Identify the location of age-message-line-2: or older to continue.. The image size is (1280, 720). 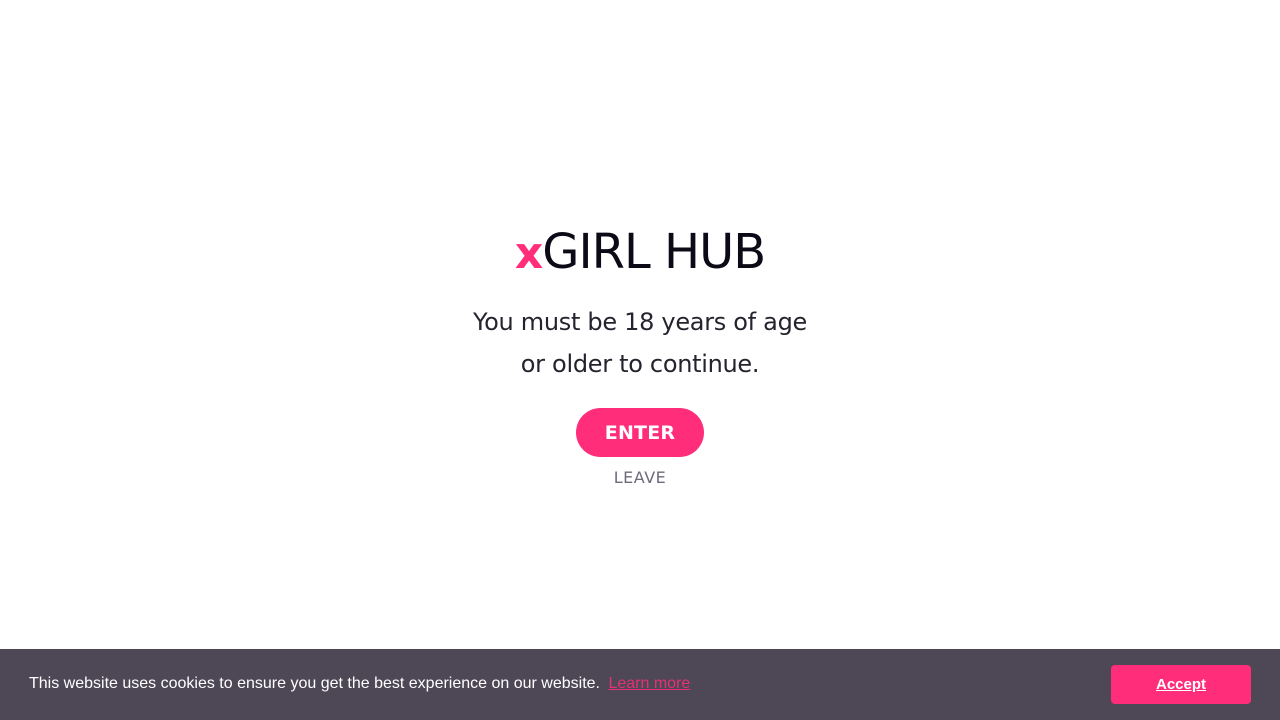
(640, 364).